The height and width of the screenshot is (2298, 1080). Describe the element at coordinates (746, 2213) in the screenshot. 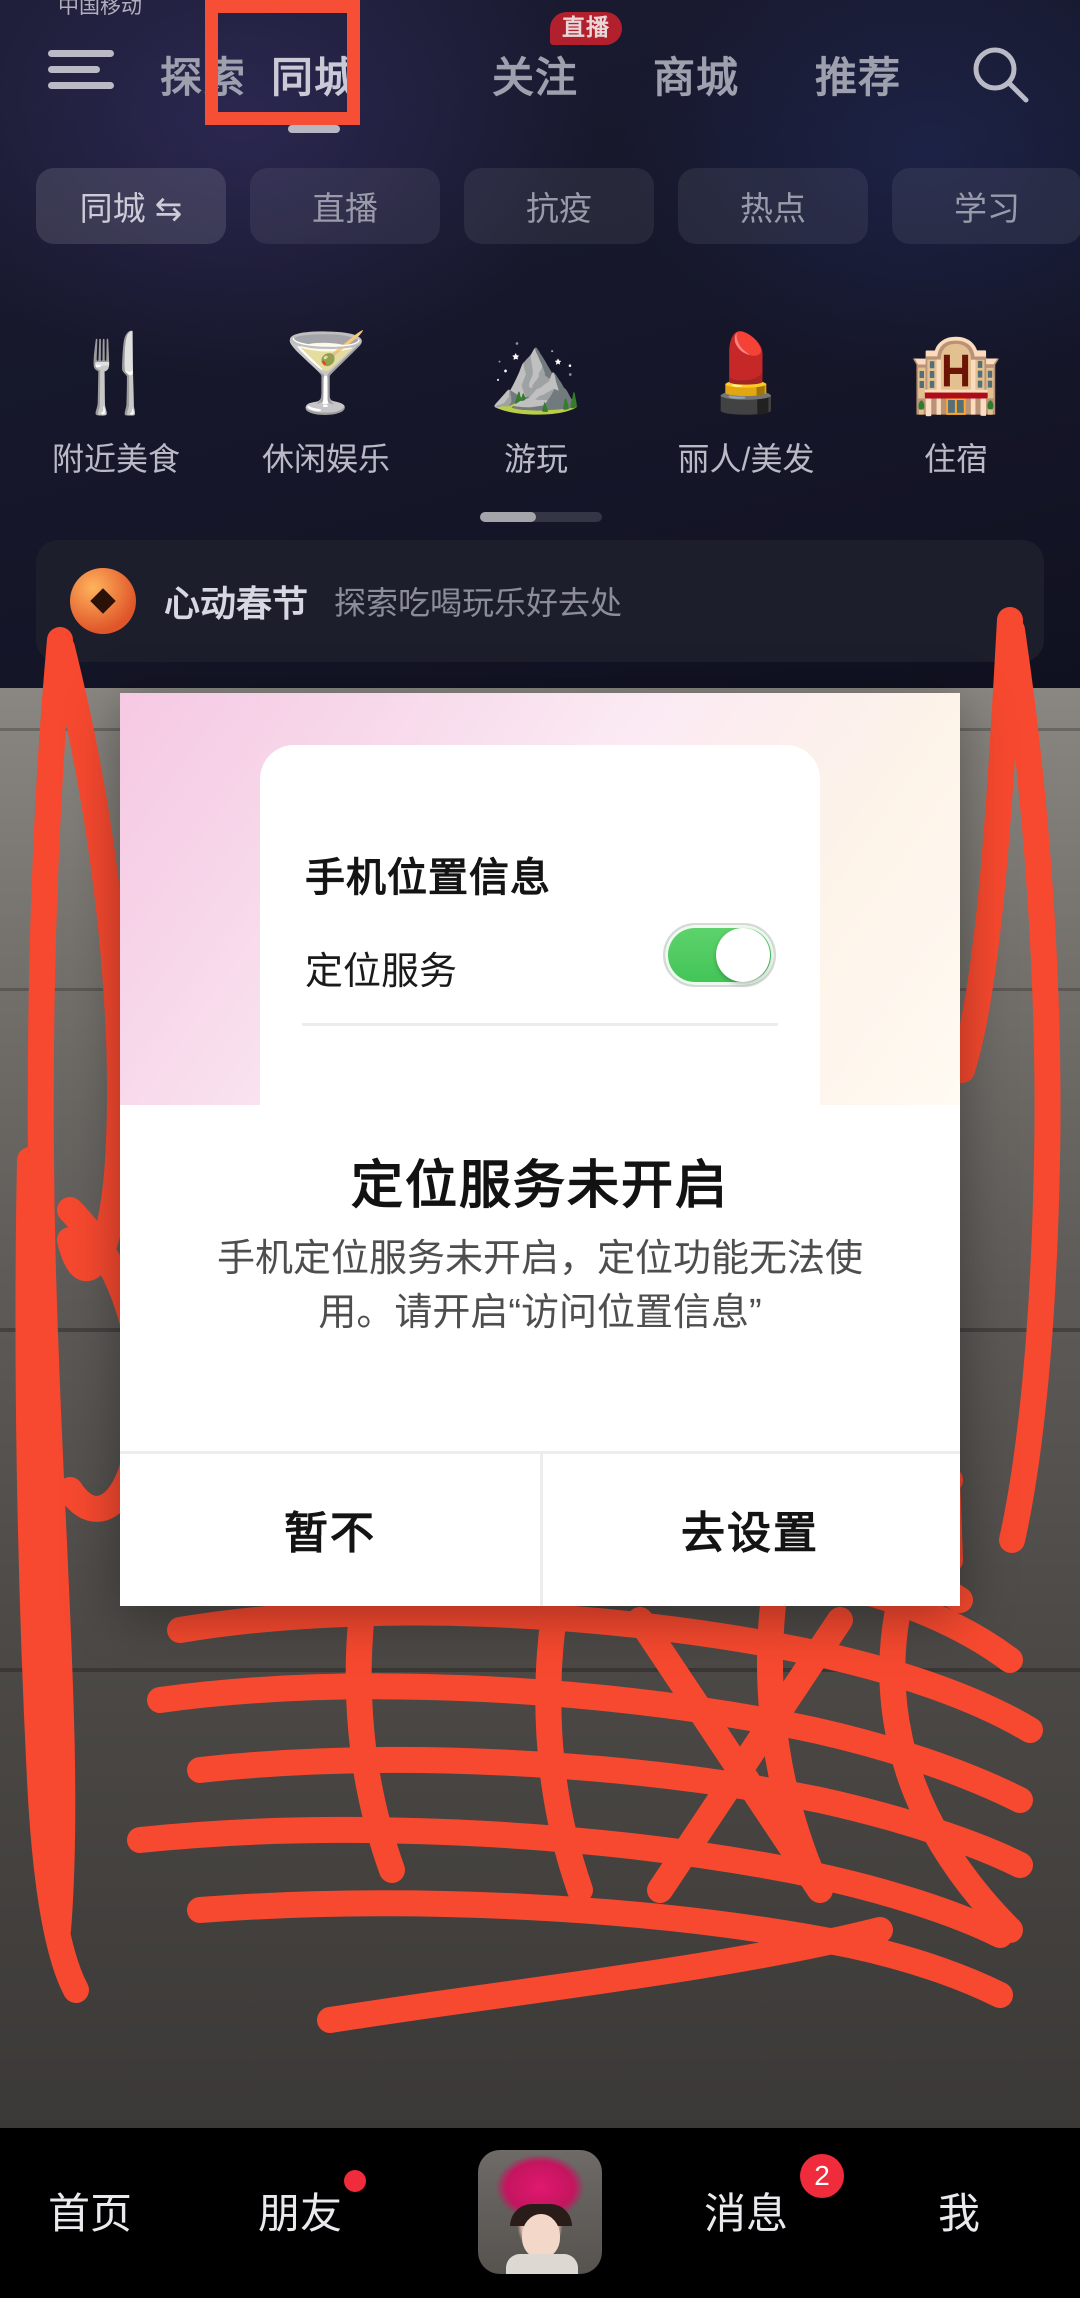

I see `bottom-nav-label: 消息` at that location.